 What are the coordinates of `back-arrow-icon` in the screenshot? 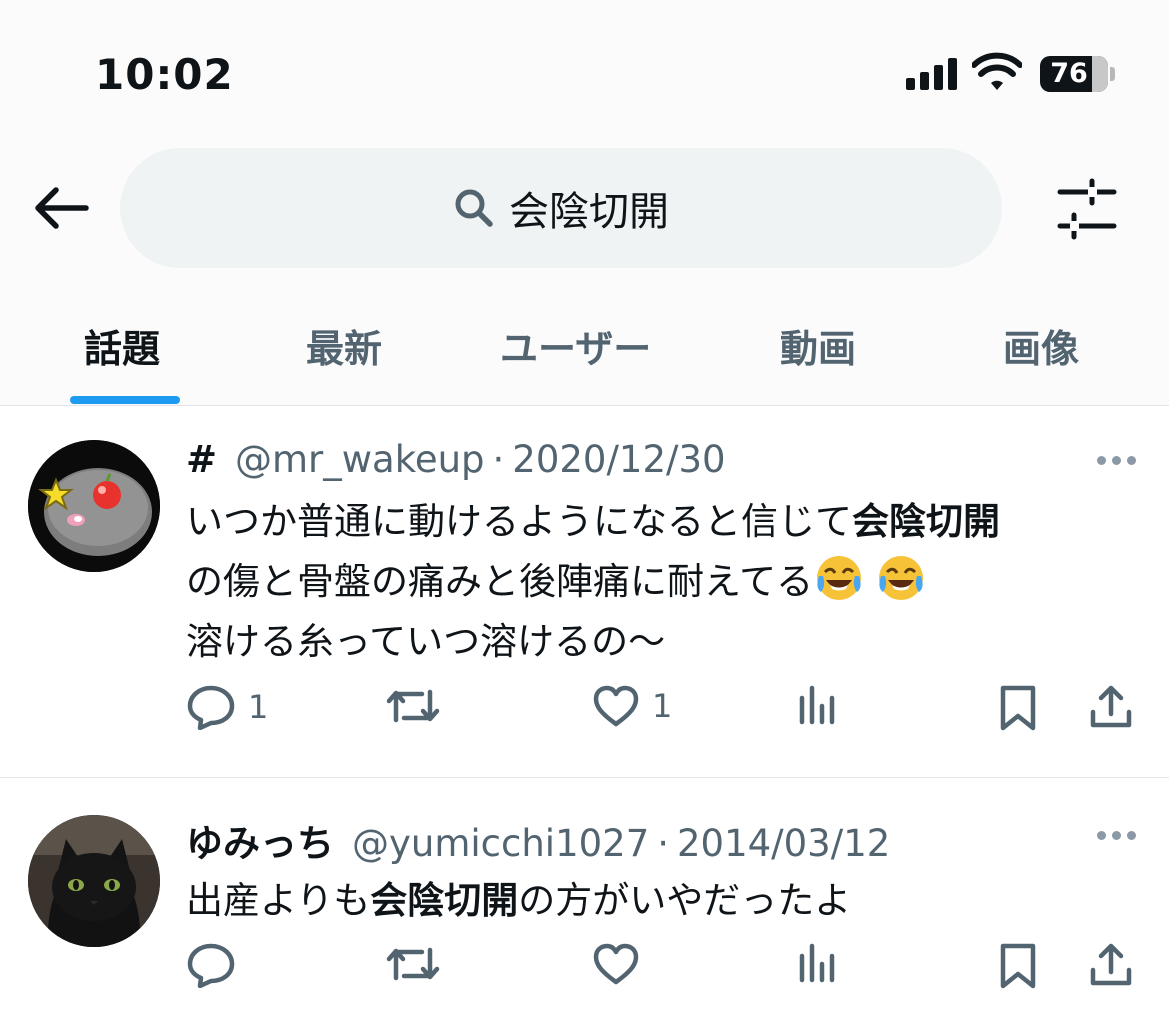 It's located at (62, 208).